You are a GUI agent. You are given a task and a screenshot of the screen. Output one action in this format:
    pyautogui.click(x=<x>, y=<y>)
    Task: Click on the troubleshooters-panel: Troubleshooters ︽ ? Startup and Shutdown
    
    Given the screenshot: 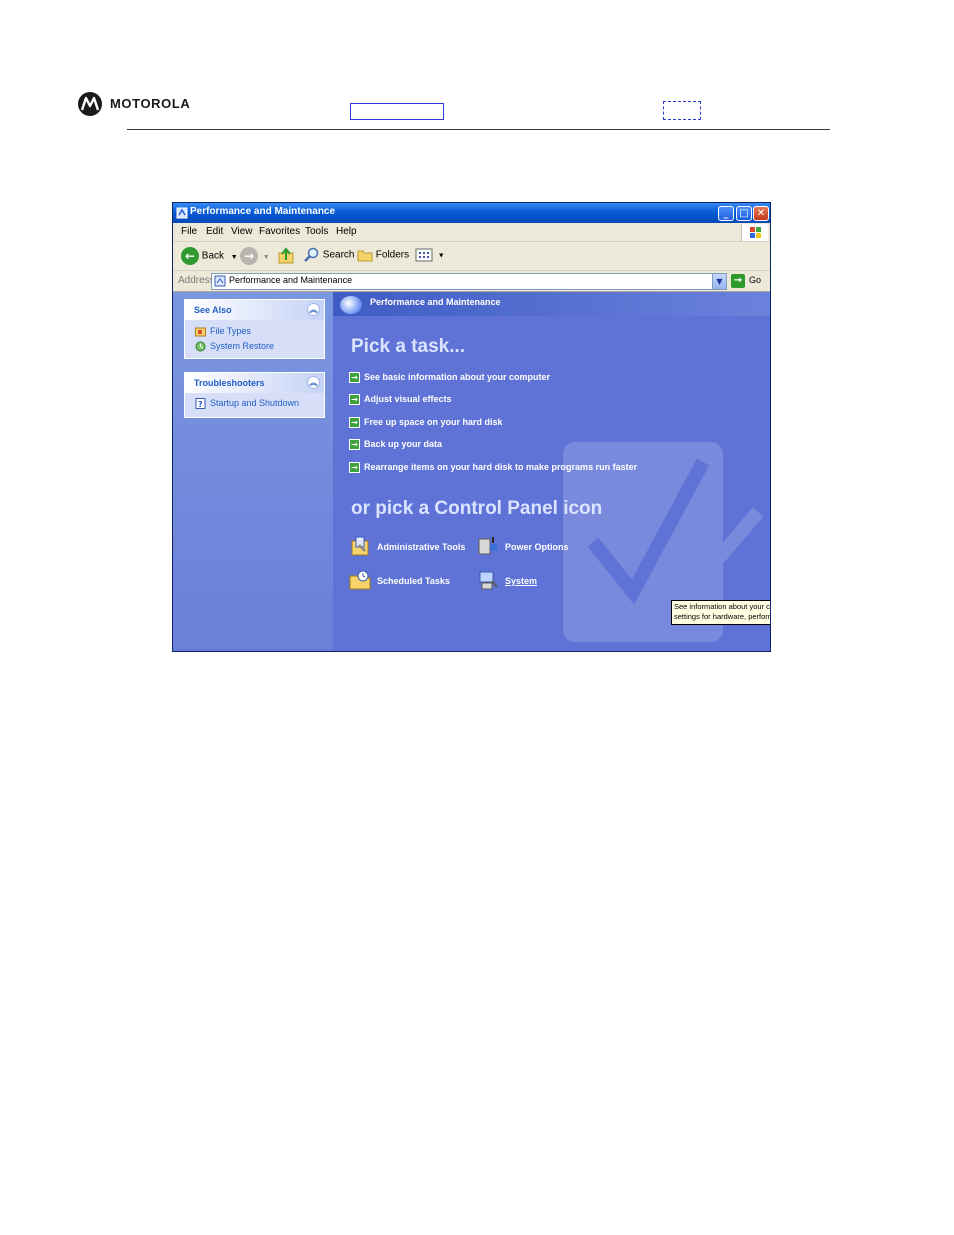 What is the action you would take?
    pyautogui.click(x=254, y=395)
    